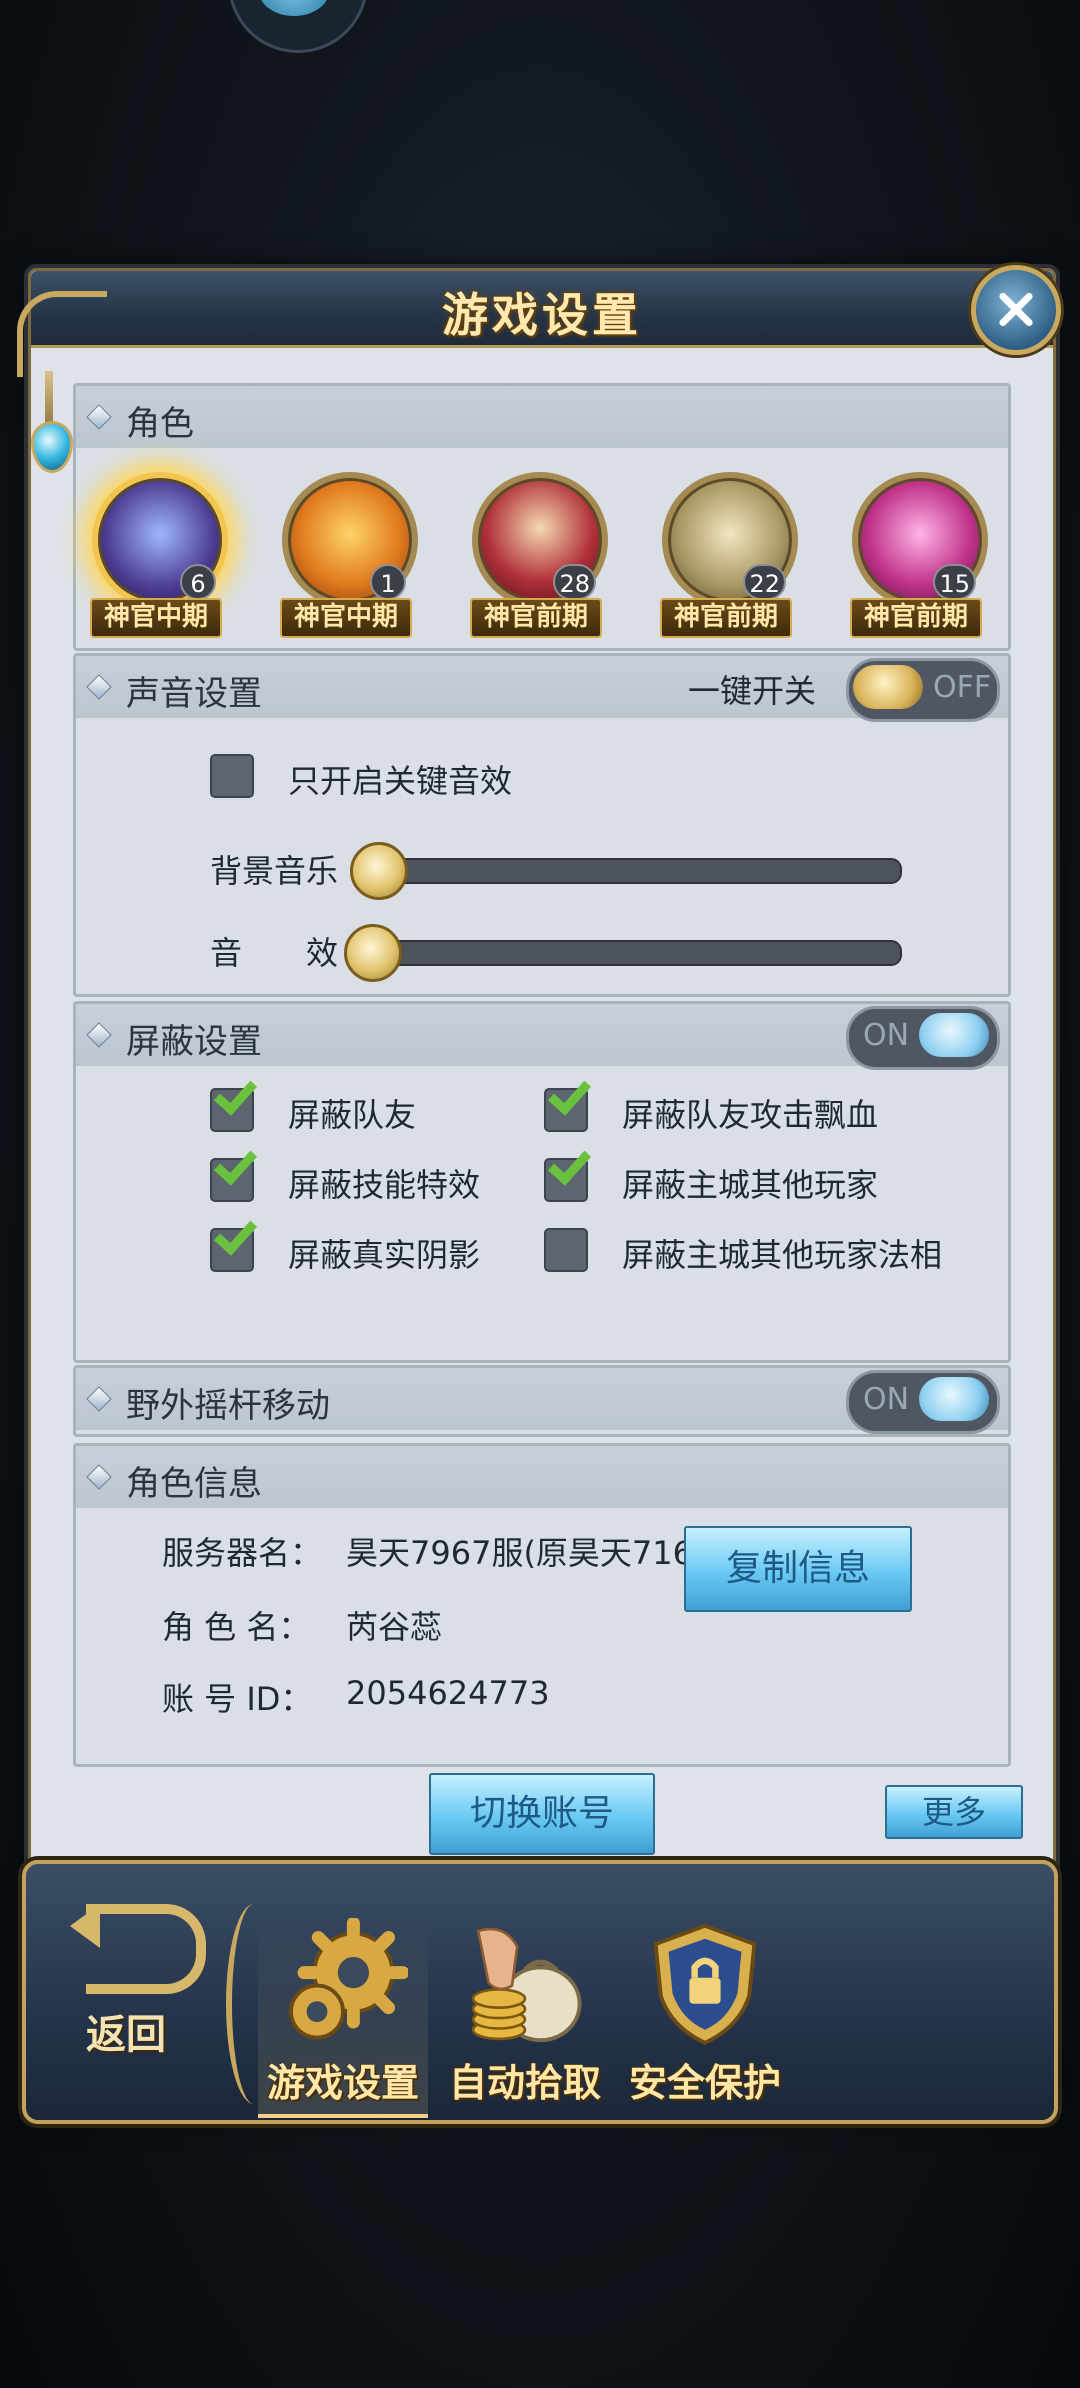 The image size is (1080, 2388). I want to click on sfx-label: 音 效, so click(274, 953).